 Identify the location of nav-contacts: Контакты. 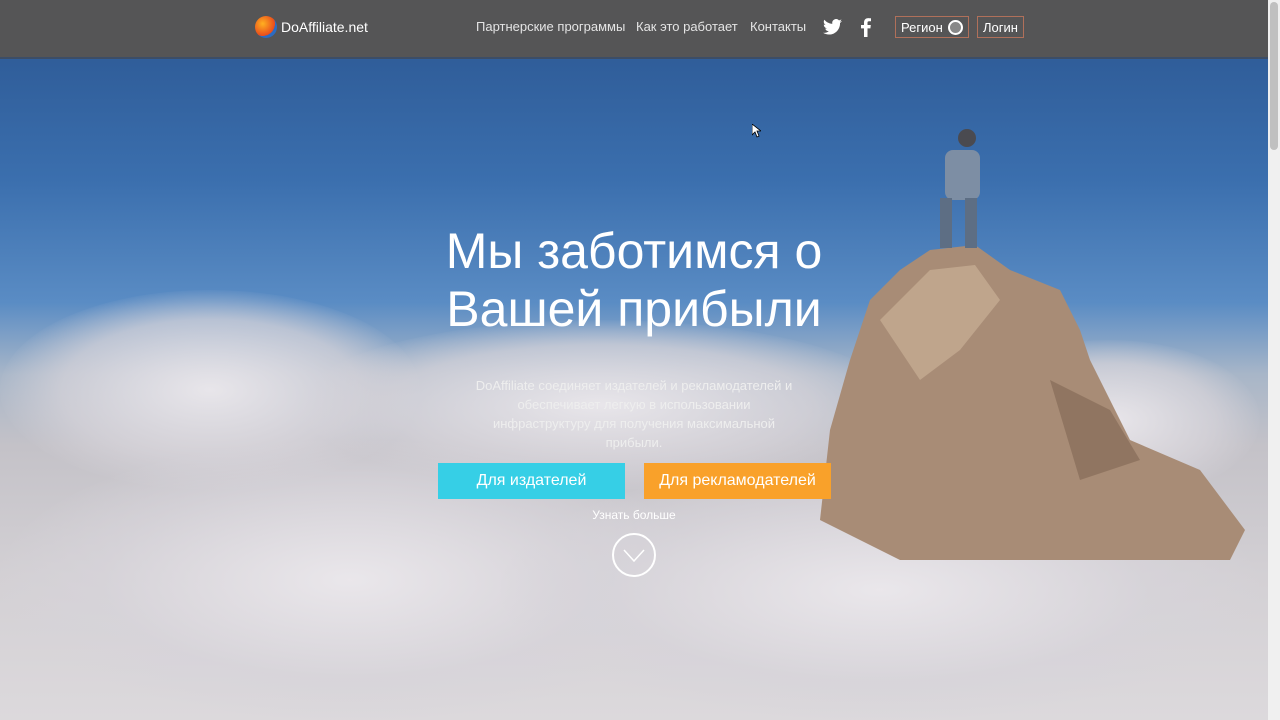
(778, 26).